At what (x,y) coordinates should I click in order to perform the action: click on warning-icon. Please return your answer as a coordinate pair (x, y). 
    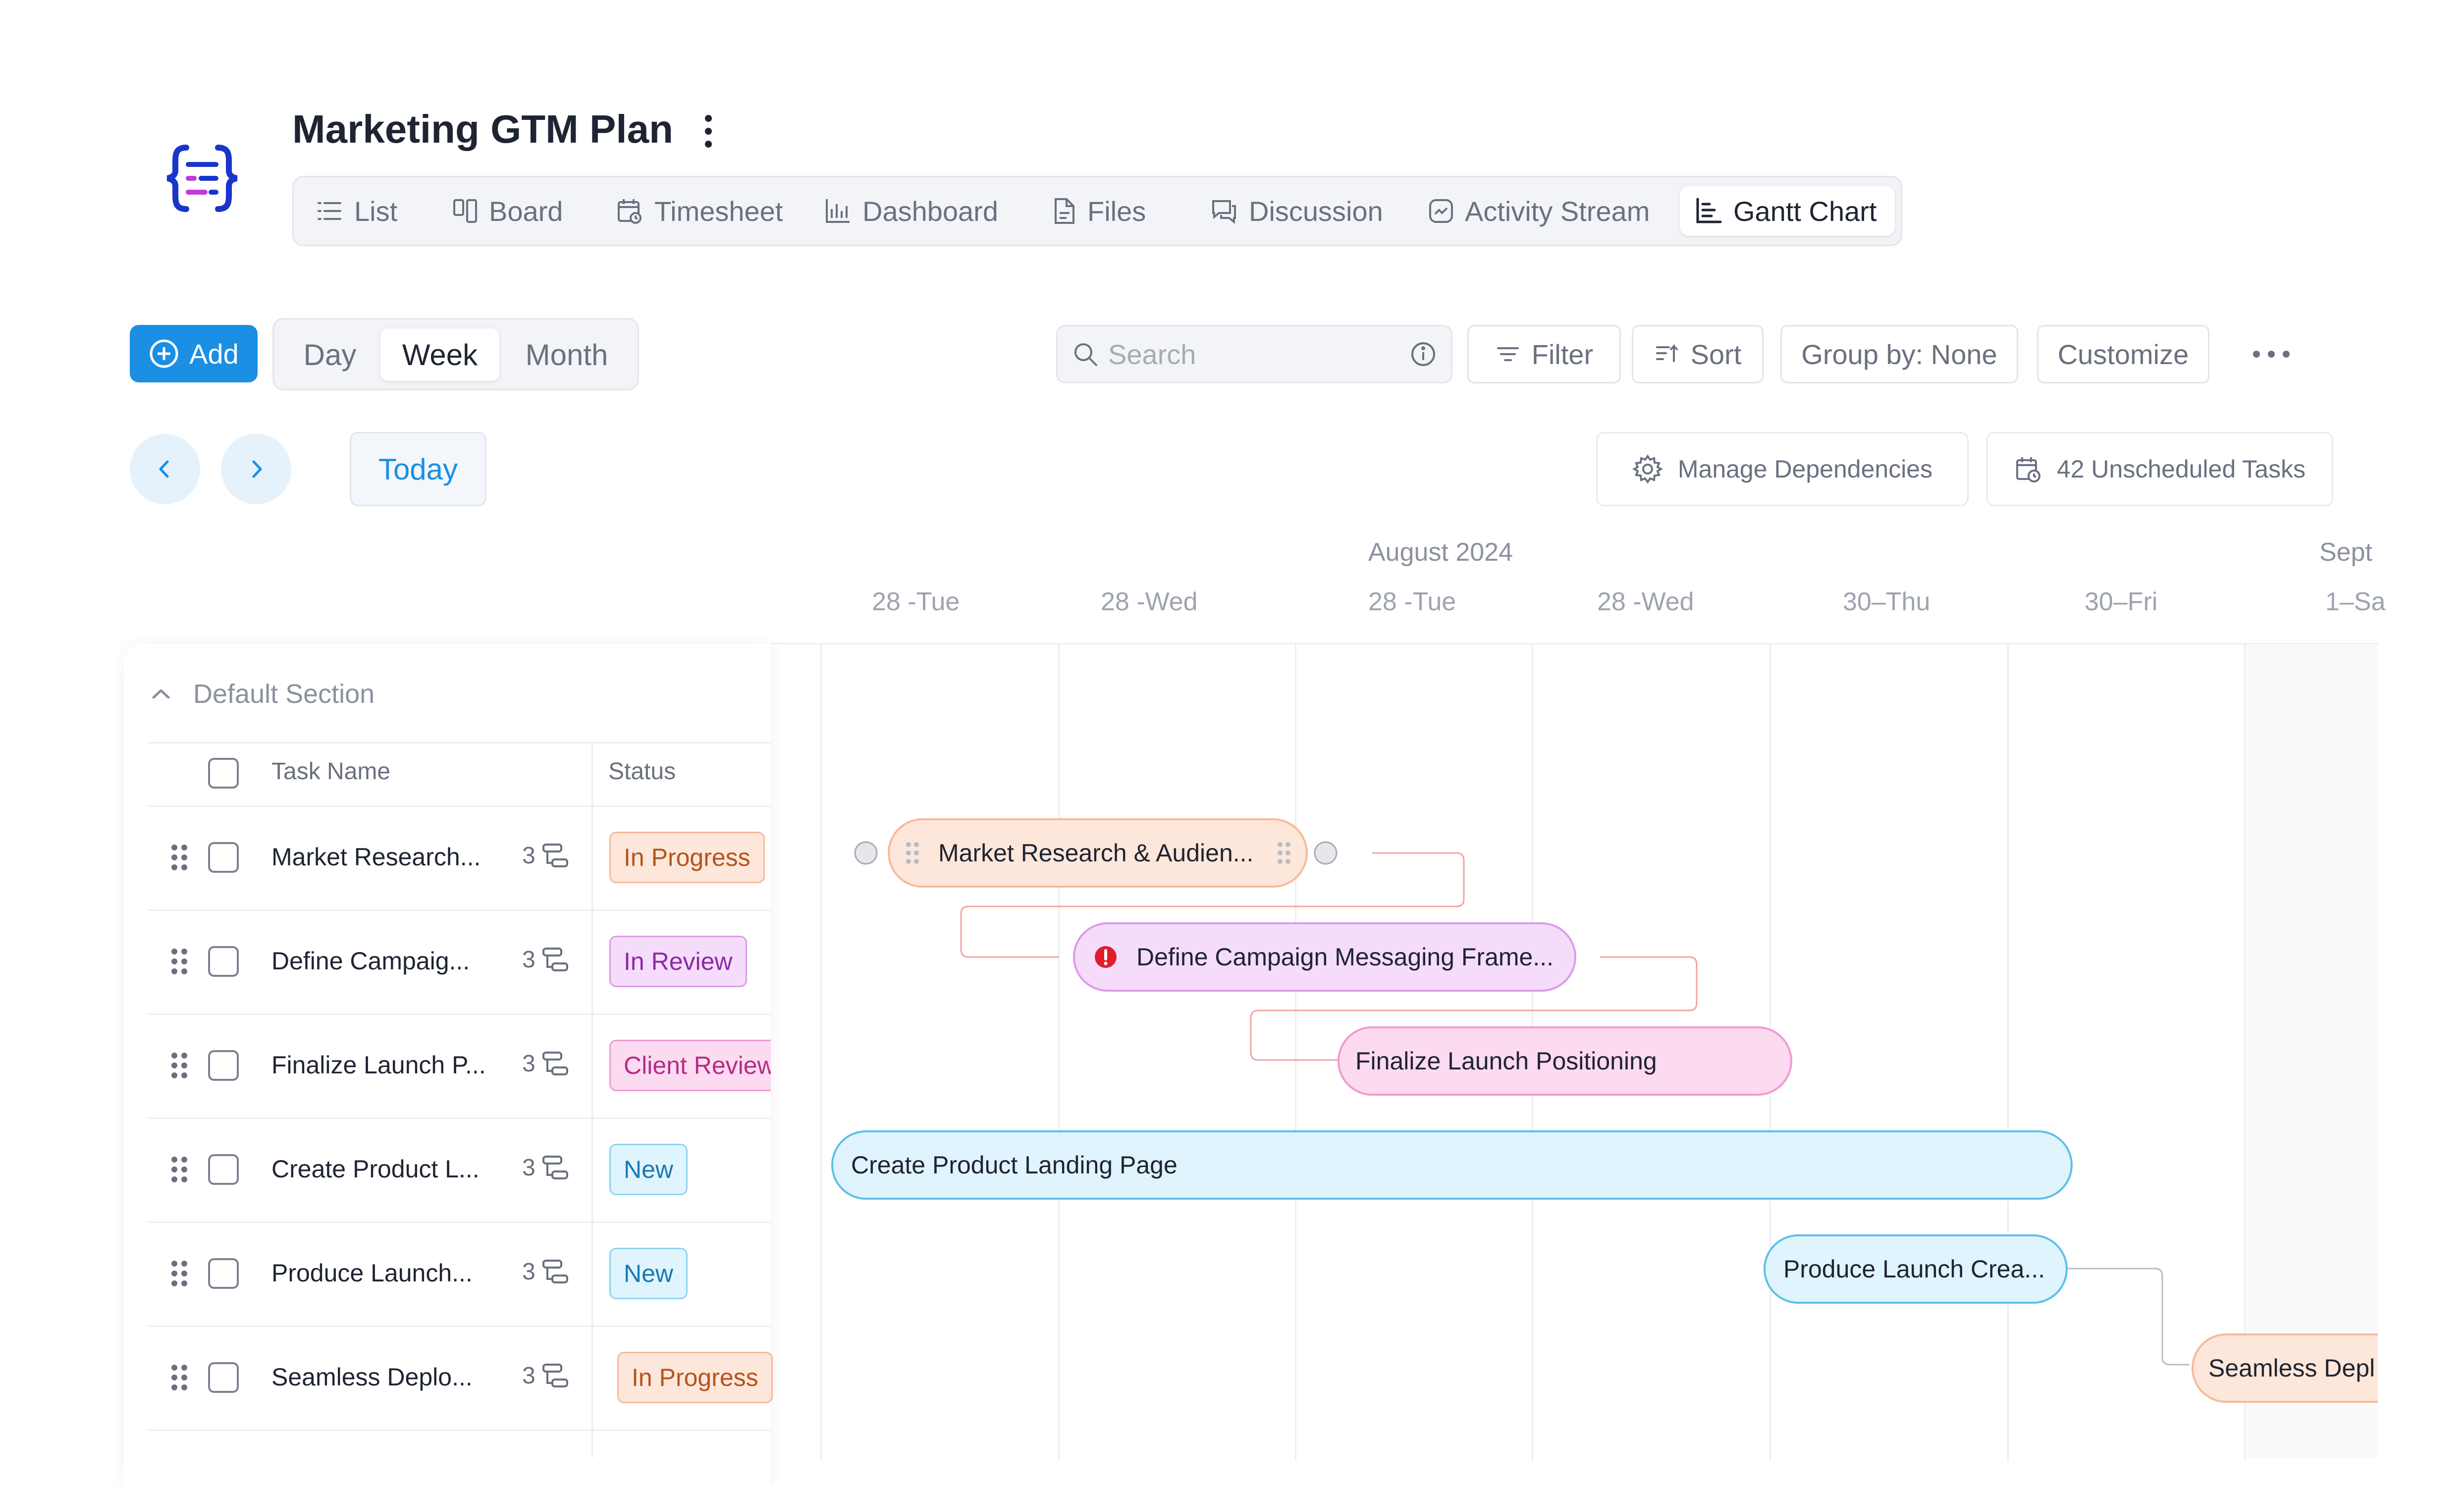
    Looking at the image, I should click on (1106, 957).